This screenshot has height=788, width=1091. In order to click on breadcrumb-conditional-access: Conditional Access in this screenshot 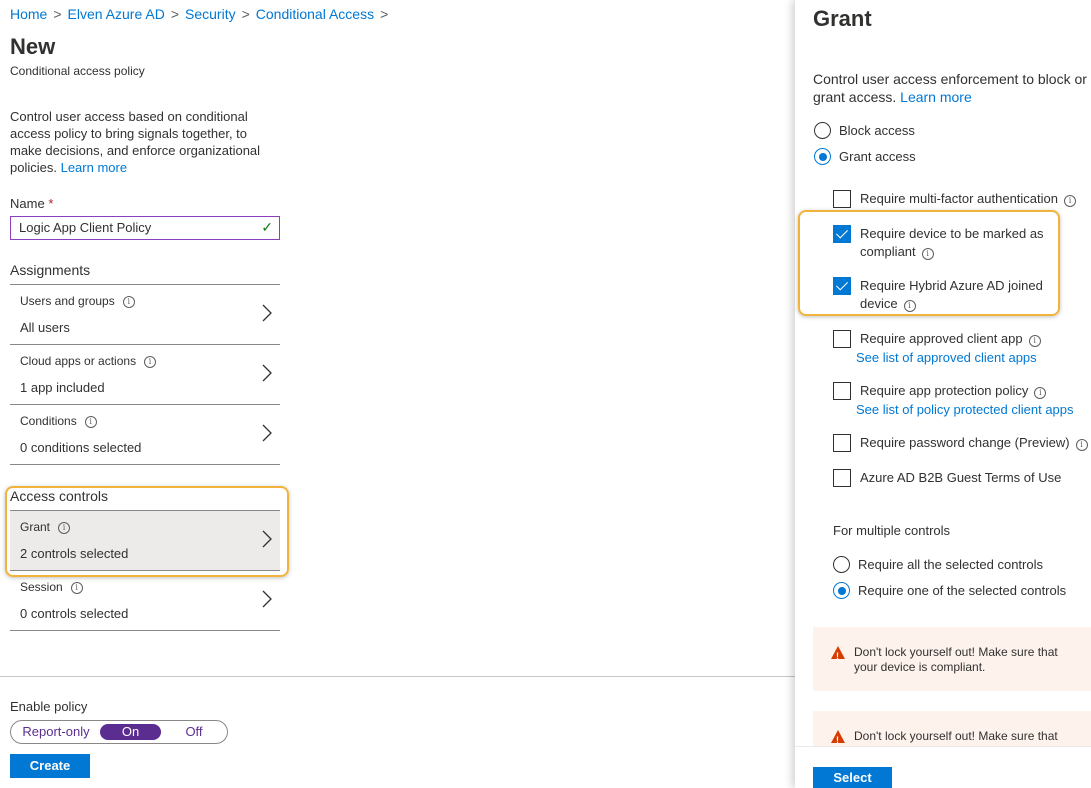, I will do `click(315, 14)`.